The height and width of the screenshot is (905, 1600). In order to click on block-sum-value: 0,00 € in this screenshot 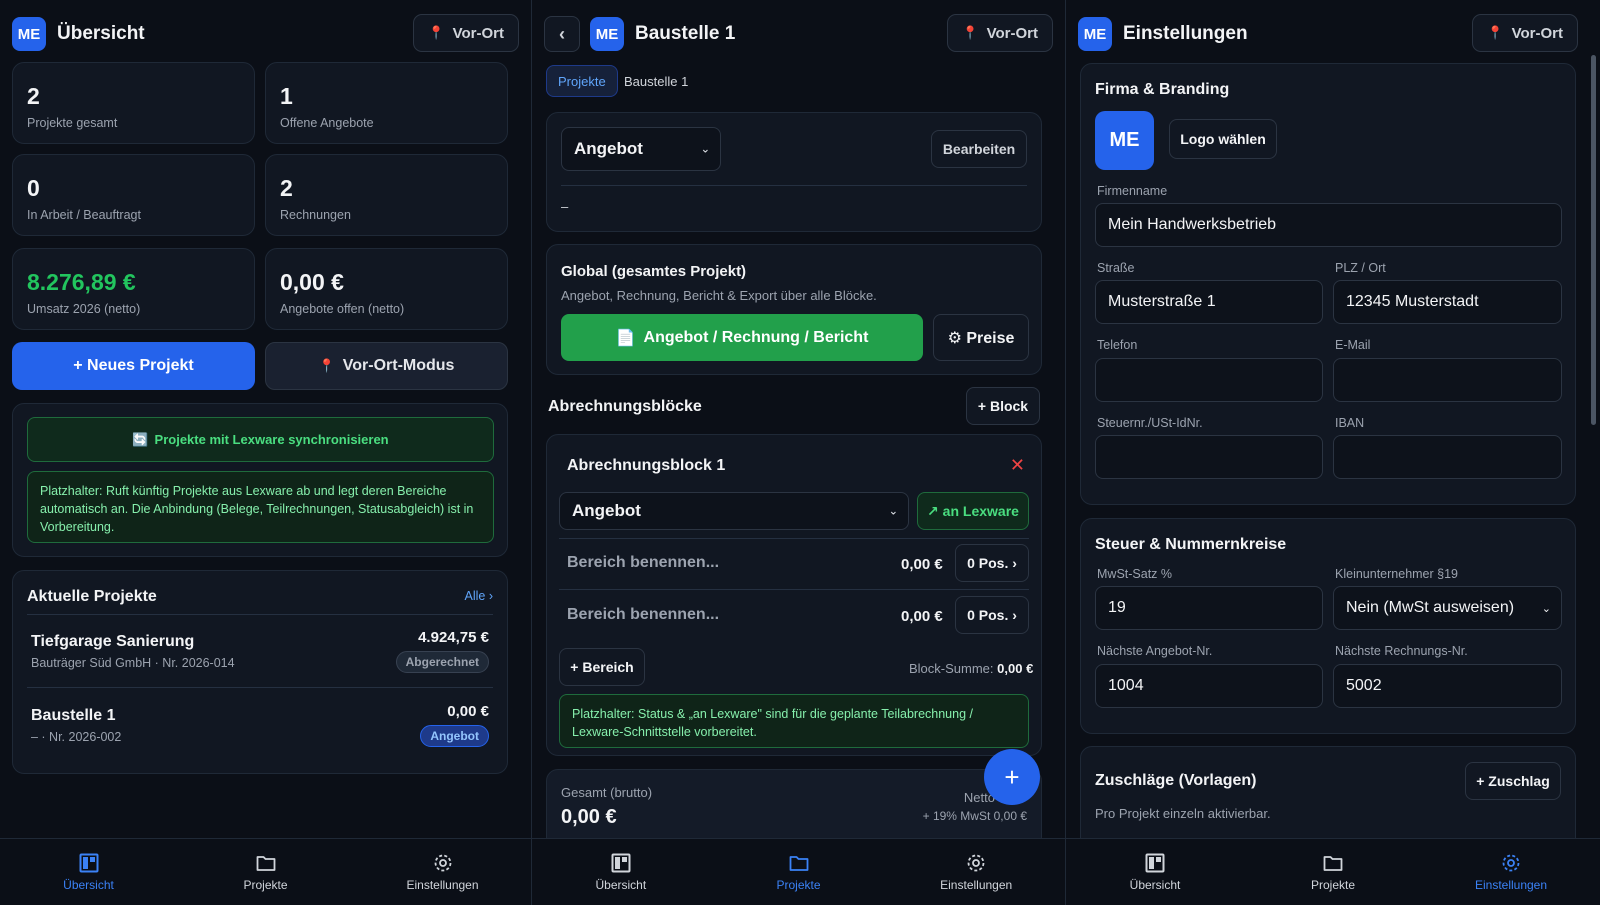, I will do `click(1015, 668)`.